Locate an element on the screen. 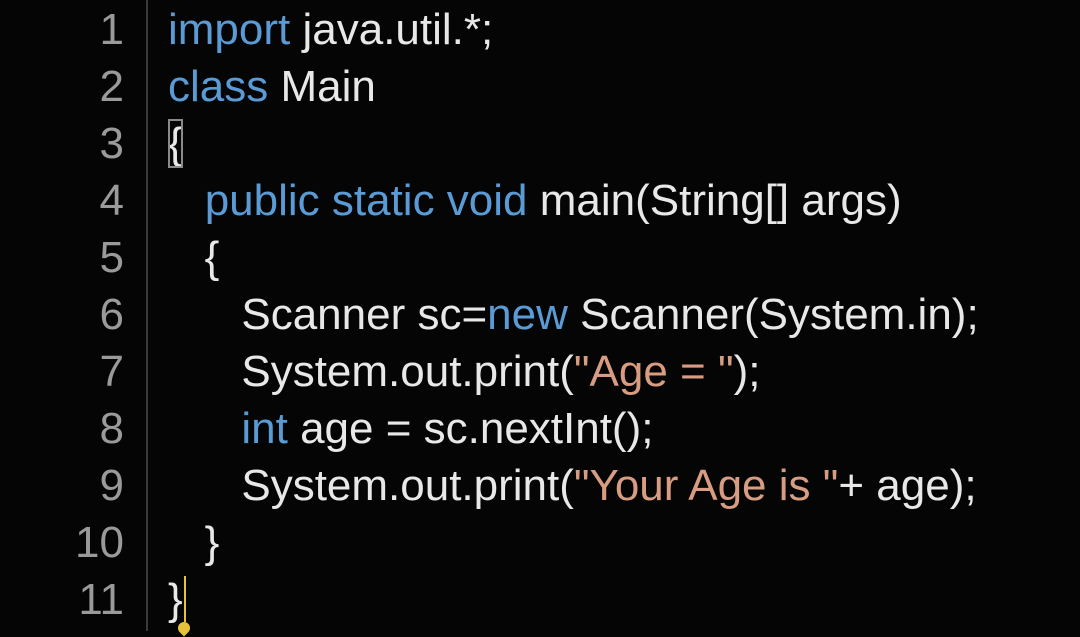 The width and height of the screenshot is (1080, 637). line-number: 10 is located at coordinates (99, 542).